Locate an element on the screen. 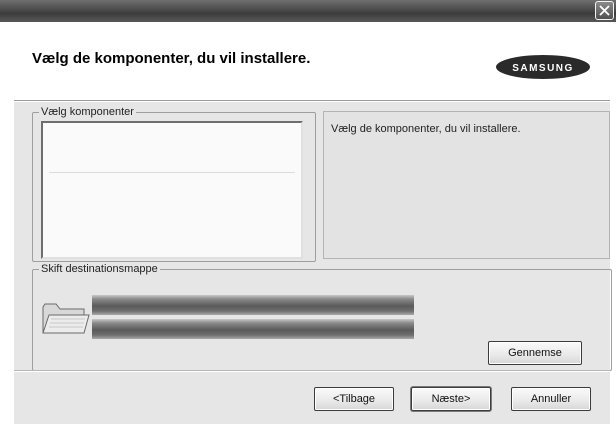 Image resolution: width=616 pixels, height=424 pixels. next-button: Næste> is located at coordinates (451, 399).